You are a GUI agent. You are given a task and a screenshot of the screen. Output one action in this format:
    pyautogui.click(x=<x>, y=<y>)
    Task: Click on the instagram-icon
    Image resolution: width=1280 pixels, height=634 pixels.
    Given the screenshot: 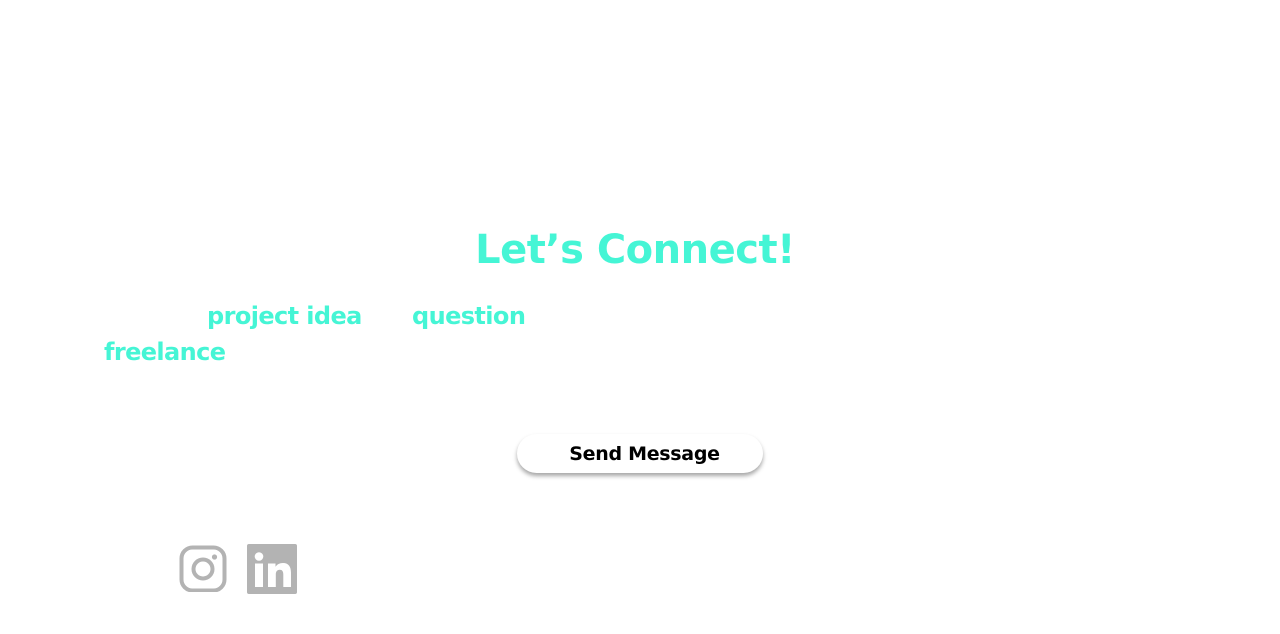 What is the action you would take?
    pyautogui.click(x=203, y=569)
    